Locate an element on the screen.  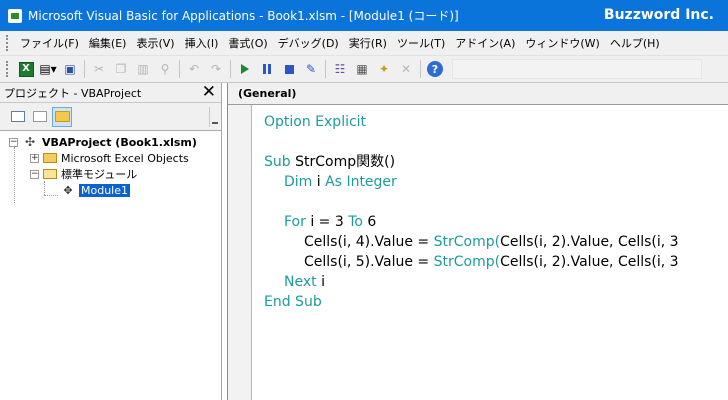
code-keyword: Sub is located at coordinates (277, 162).